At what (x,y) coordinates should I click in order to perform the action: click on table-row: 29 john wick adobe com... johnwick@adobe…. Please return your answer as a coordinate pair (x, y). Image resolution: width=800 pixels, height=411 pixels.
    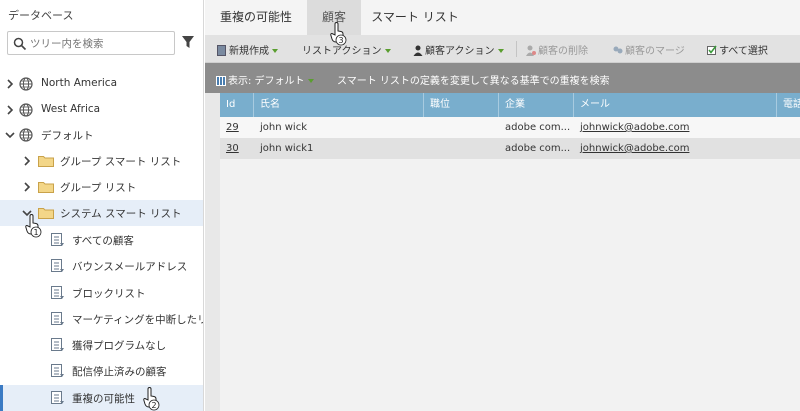
    Looking at the image, I should click on (510, 127).